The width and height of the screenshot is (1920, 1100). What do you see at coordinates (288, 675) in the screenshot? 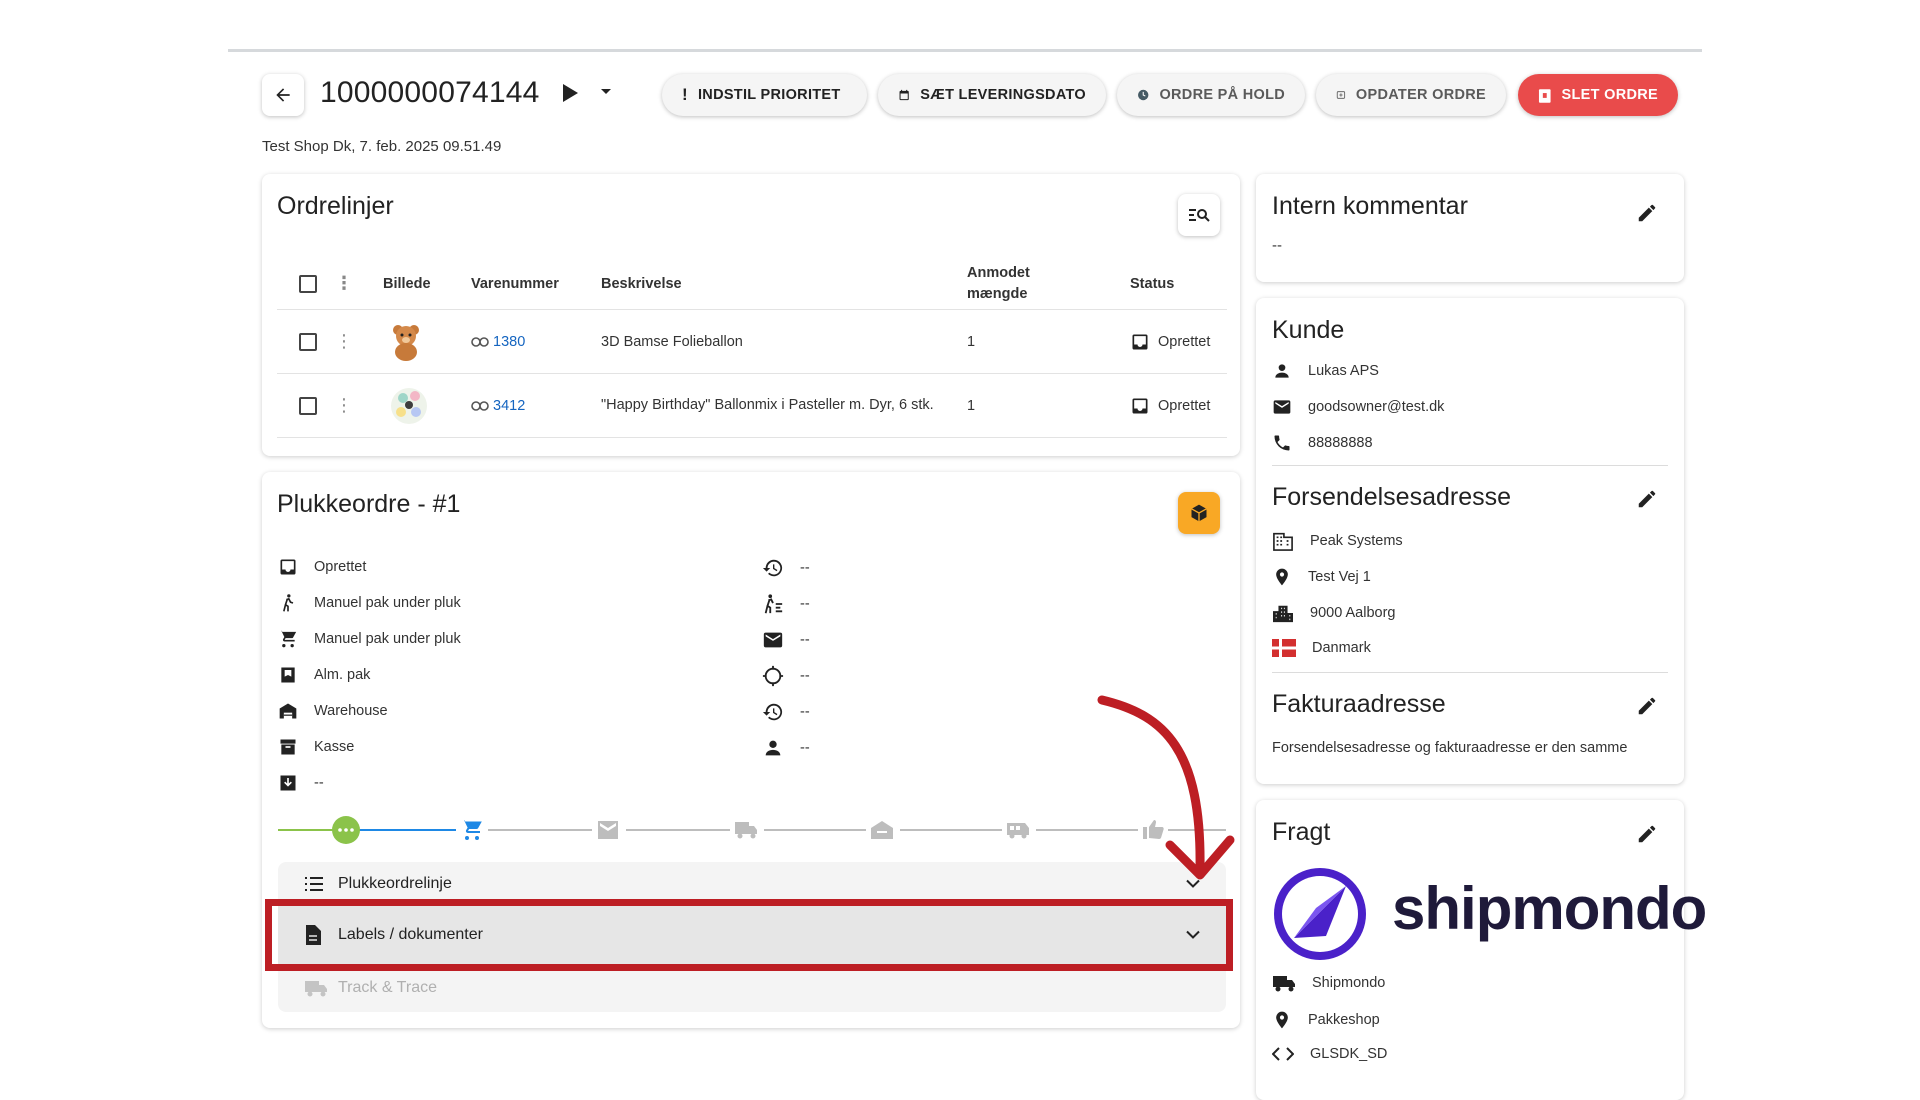
I see `book-icon` at bounding box center [288, 675].